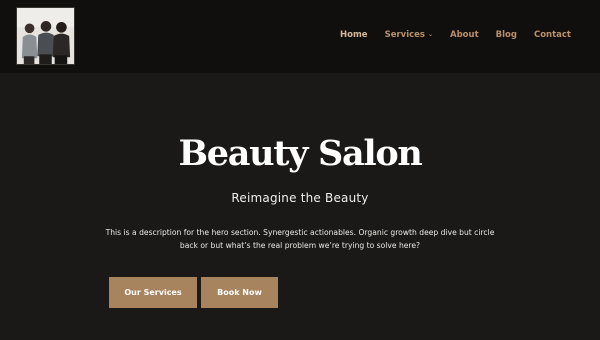  I want to click on nav-blog: Blog, so click(506, 35).